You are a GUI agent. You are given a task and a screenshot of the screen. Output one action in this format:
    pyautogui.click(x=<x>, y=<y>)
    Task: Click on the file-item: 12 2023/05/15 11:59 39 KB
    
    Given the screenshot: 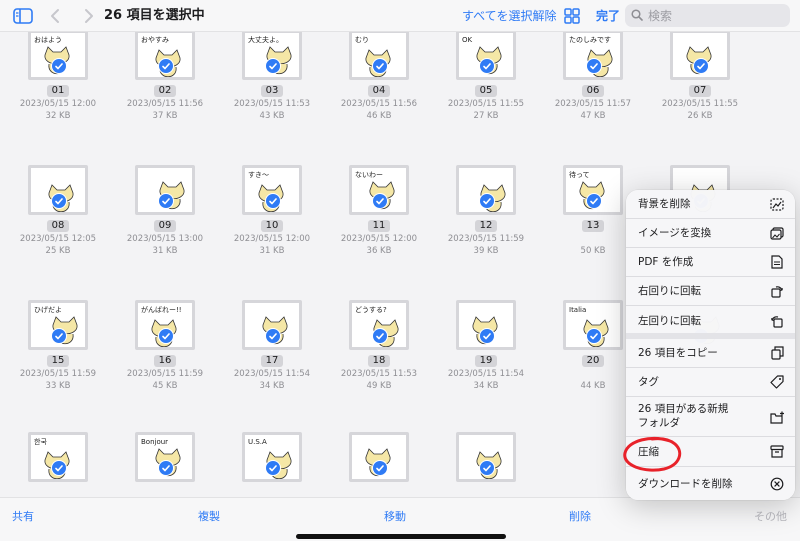 What is the action you would take?
    pyautogui.click(x=486, y=215)
    